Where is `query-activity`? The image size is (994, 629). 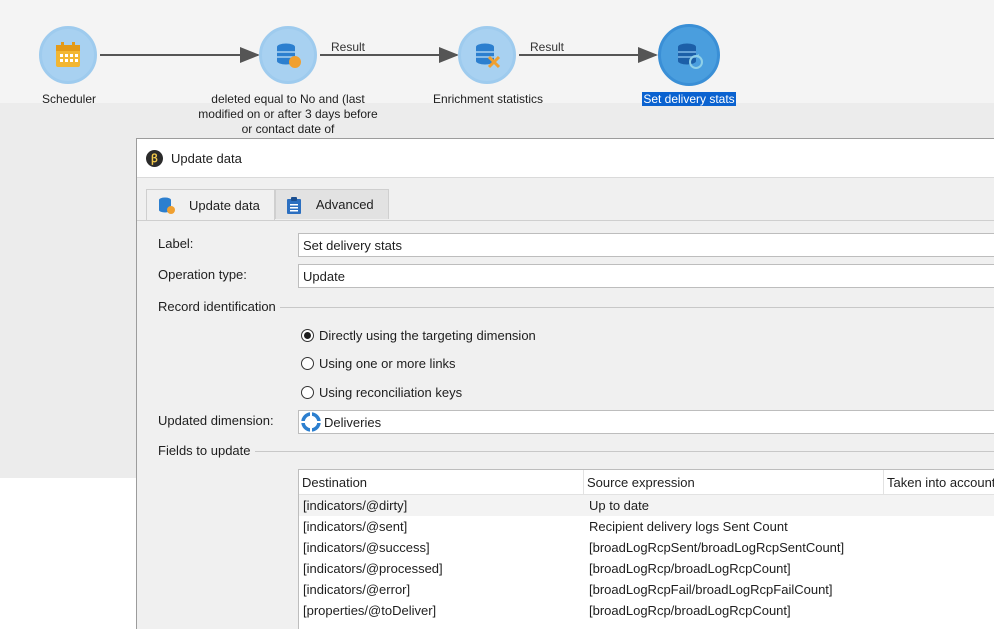
query-activity is located at coordinates (288, 55).